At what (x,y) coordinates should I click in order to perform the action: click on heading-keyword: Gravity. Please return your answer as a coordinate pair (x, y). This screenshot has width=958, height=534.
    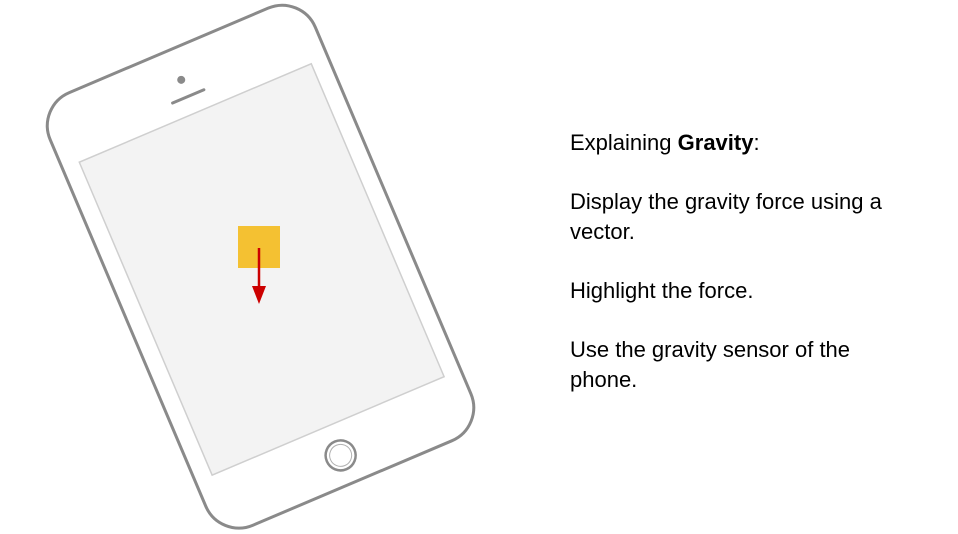
    Looking at the image, I should click on (715, 142).